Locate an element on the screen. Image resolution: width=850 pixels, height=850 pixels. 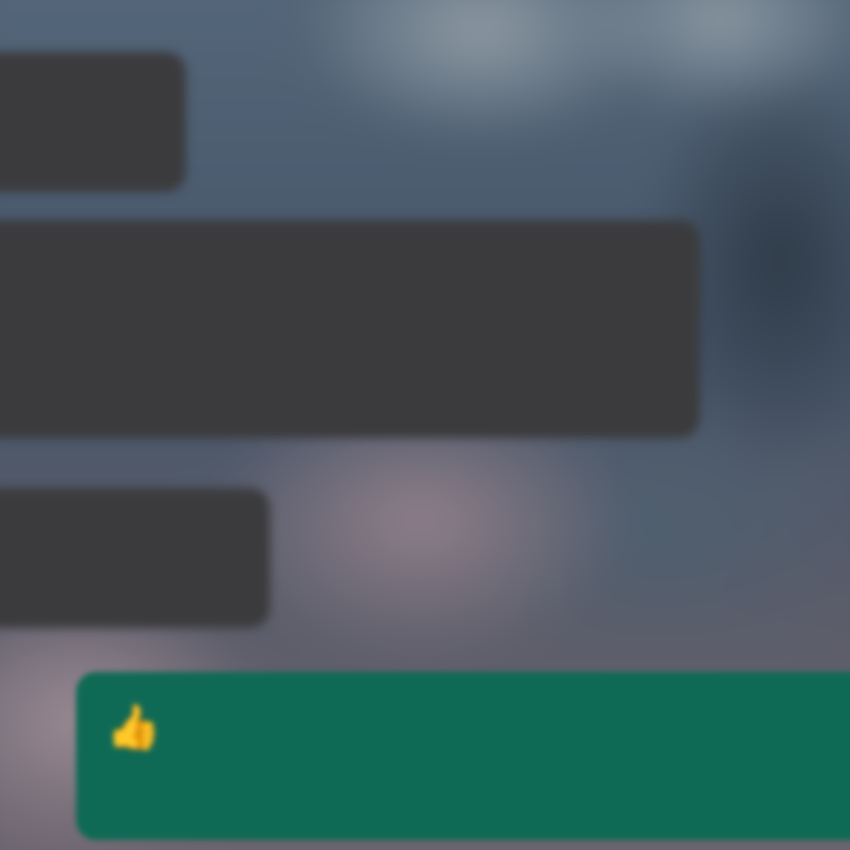
message-text: 👍 is located at coordinates (466, 727).